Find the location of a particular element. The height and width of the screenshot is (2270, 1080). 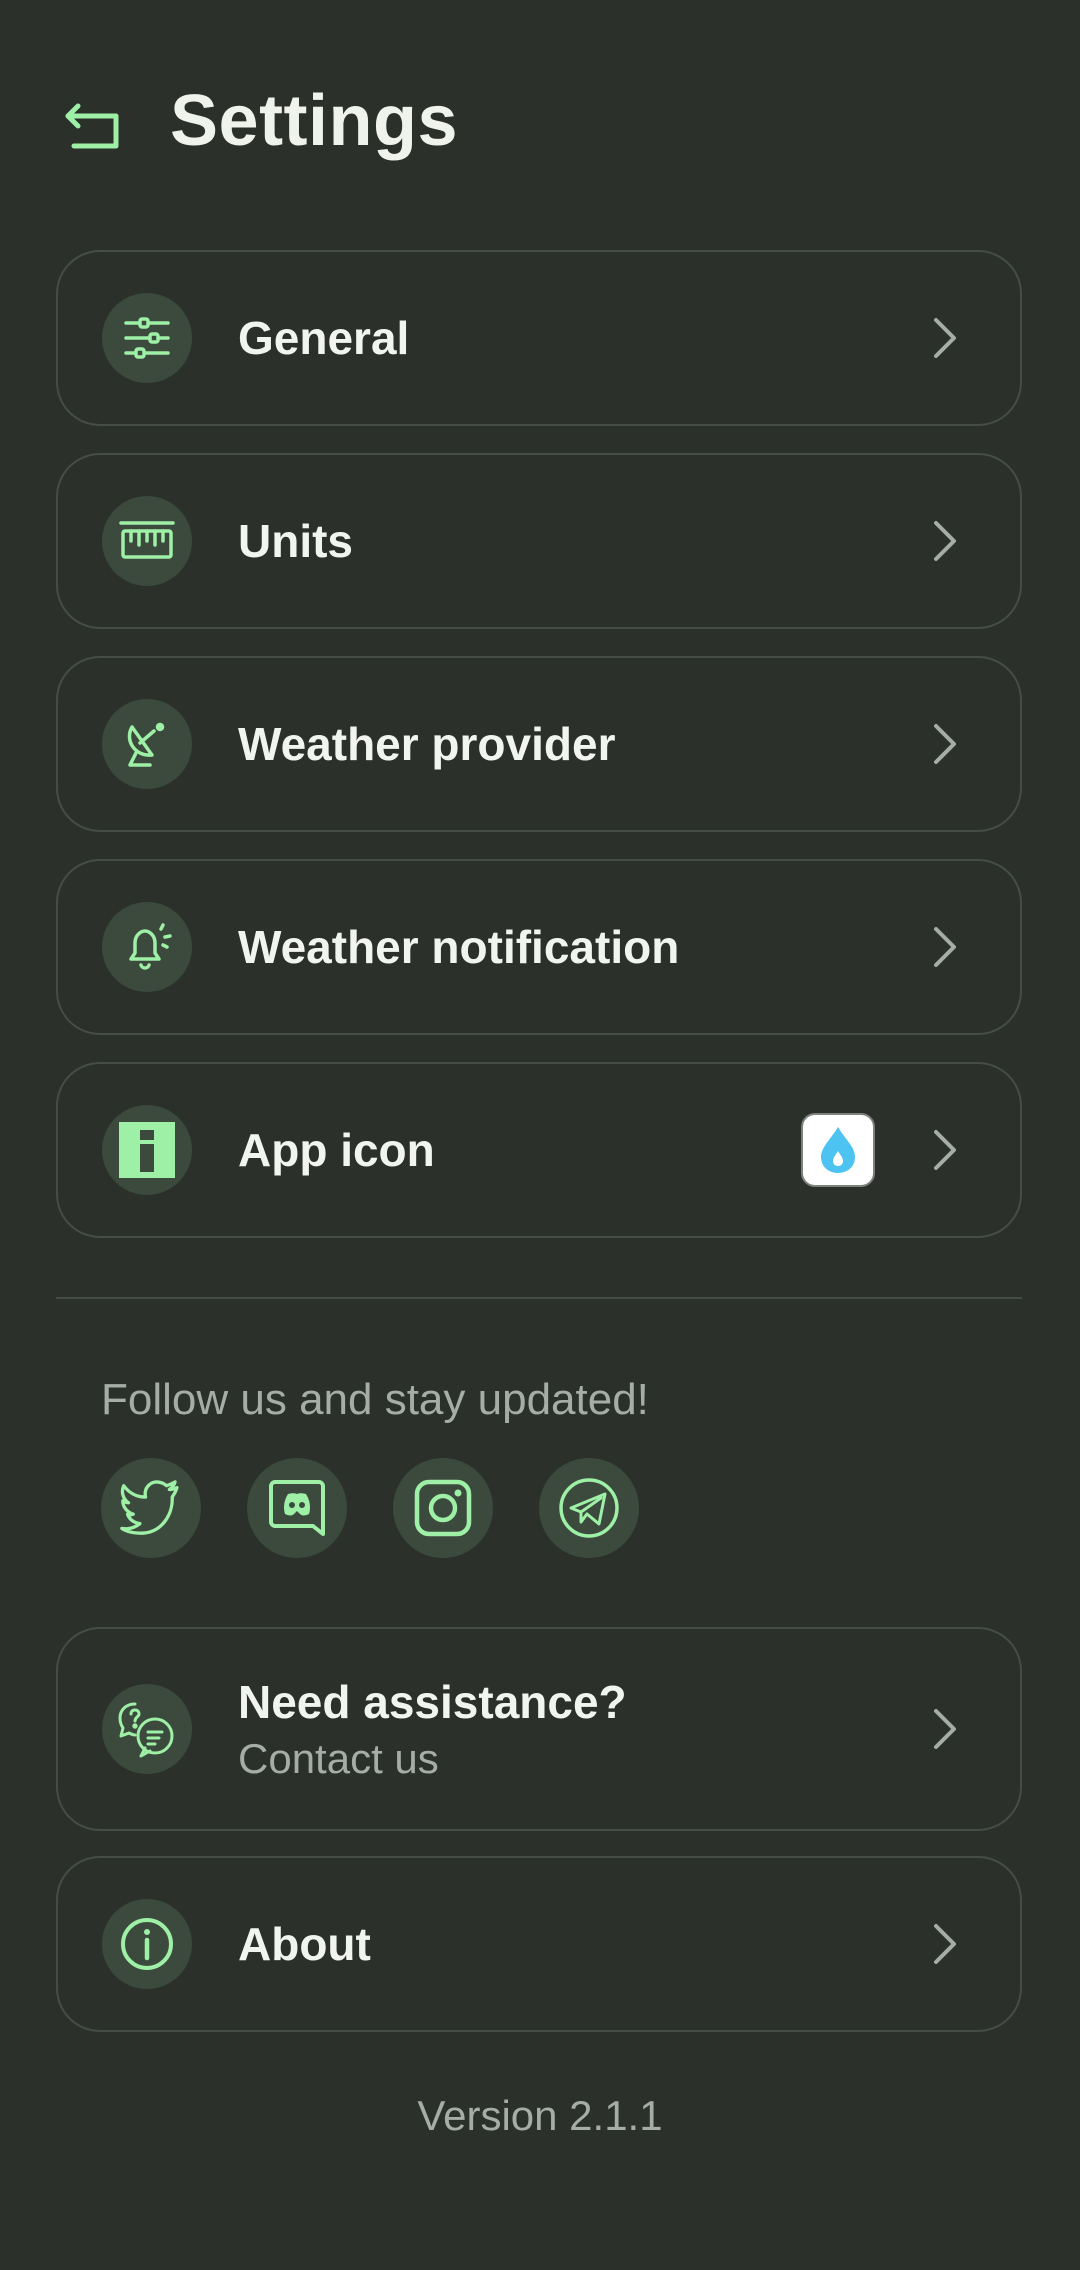

chat-help-icon is located at coordinates (147, 1729).